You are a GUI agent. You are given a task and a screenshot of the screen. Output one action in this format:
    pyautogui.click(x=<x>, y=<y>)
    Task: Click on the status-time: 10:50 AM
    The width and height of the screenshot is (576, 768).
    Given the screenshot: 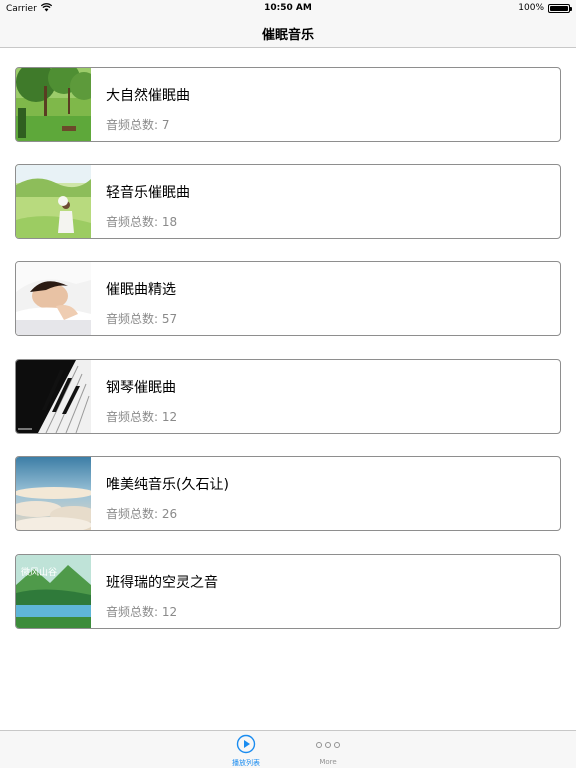 What is the action you would take?
    pyautogui.click(x=288, y=8)
    